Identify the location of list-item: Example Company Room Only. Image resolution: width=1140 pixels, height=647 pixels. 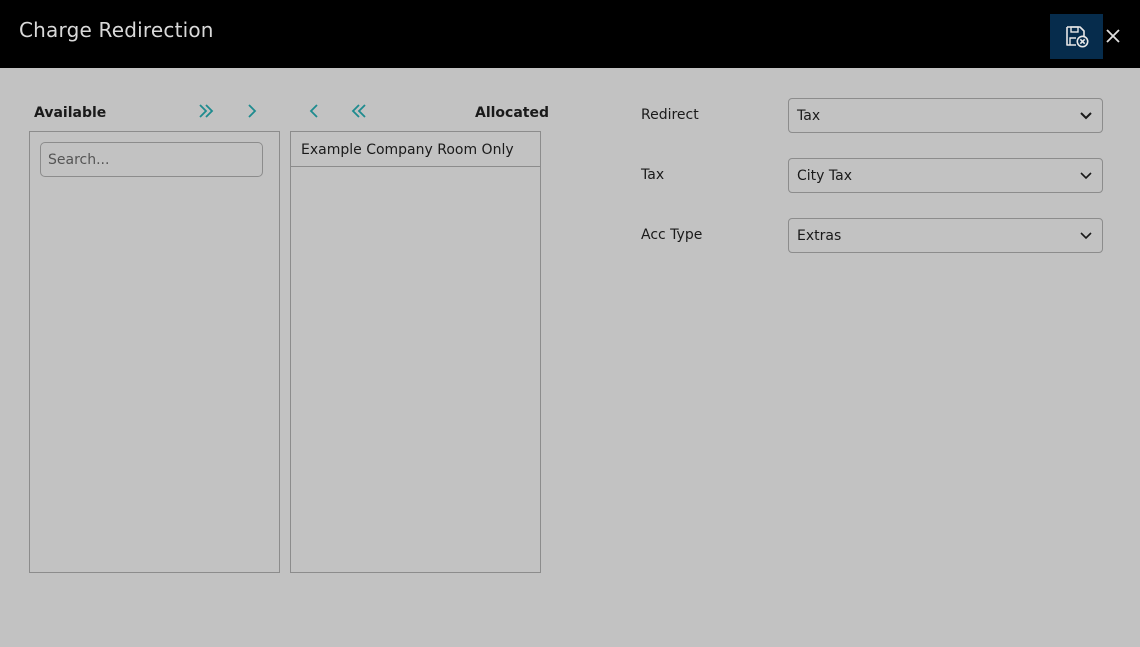
(415, 149).